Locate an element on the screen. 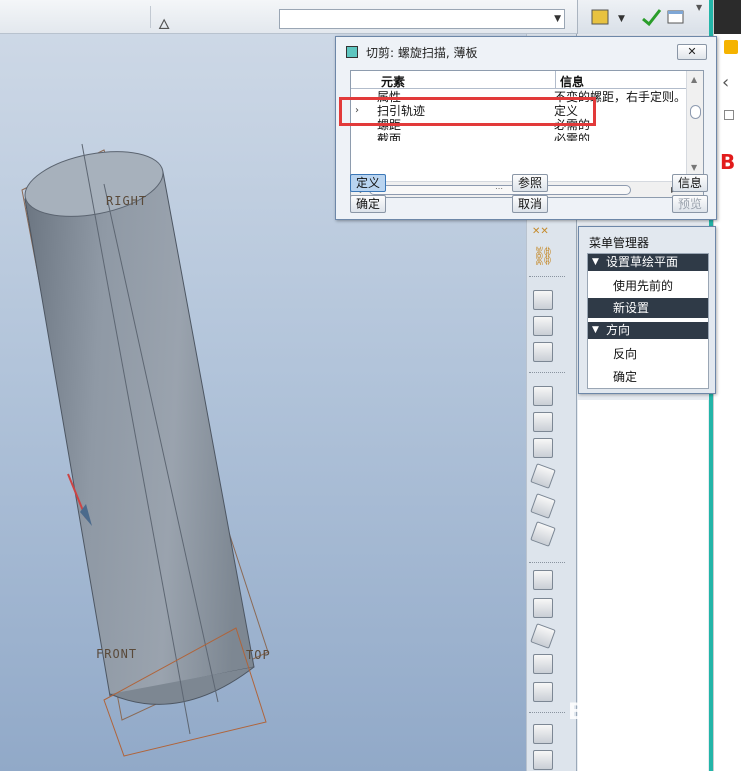  scroll-down-icon: ▼ is located at coordinates (694, 167).